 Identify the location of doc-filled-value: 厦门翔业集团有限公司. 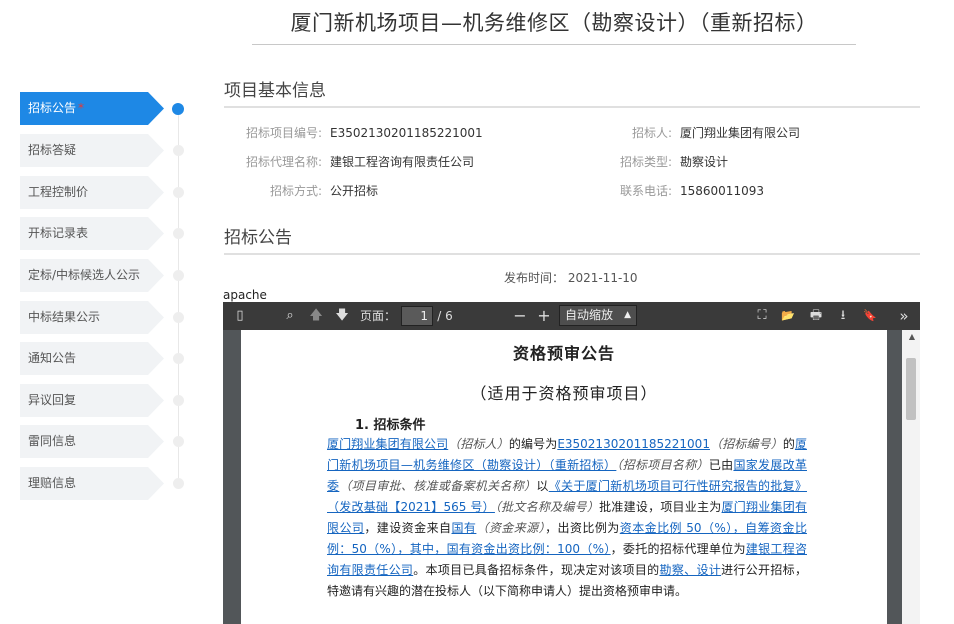
(388, 444).